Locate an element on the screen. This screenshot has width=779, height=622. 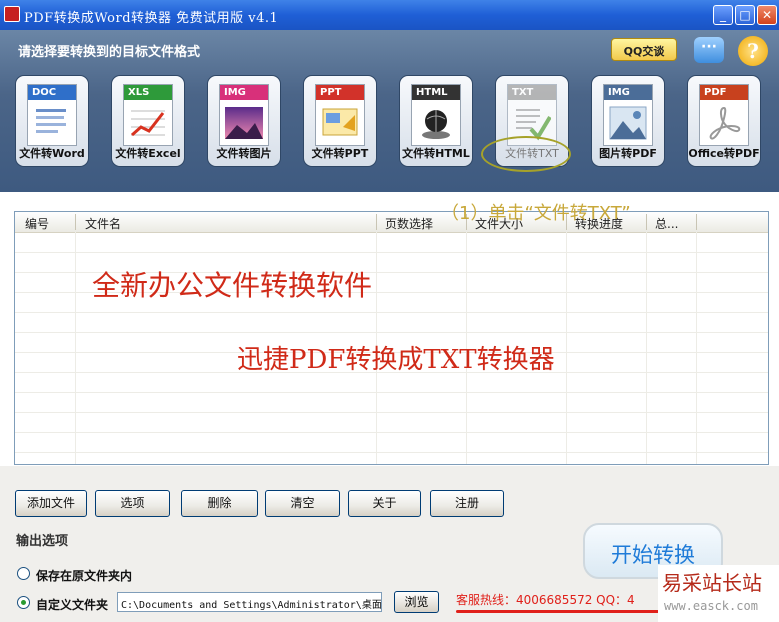
format-office-to-pdf-button: PDF Office转PDF is located at coordinates (724, 121).